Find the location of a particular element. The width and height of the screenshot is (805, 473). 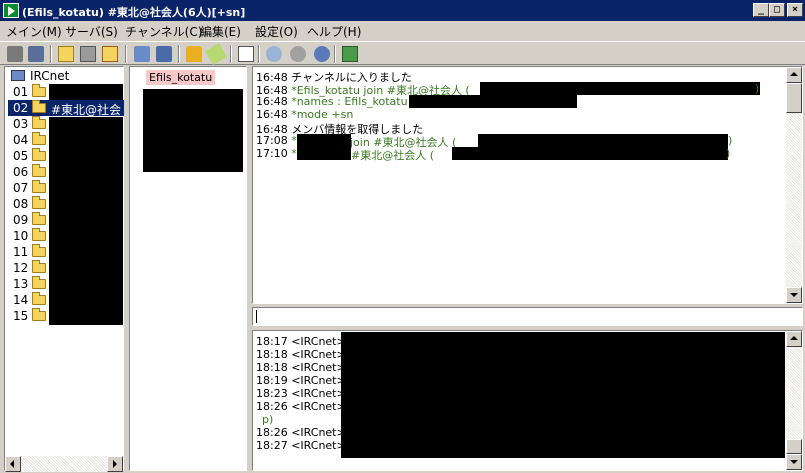

lock-icon is located at coordinates (194, 54).